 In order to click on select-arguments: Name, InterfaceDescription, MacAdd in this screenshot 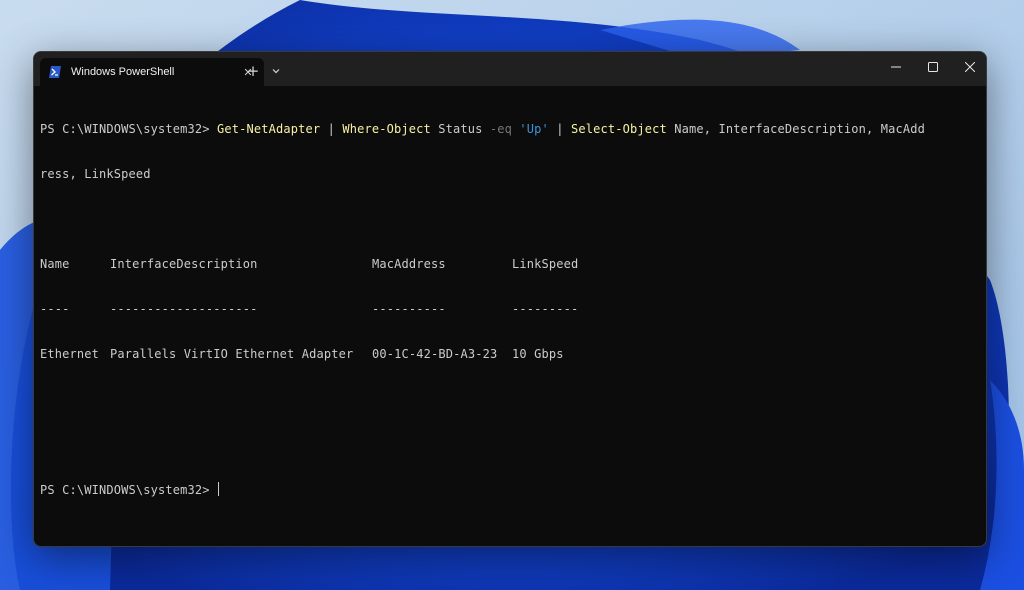, I will do `click(799, 129)`.